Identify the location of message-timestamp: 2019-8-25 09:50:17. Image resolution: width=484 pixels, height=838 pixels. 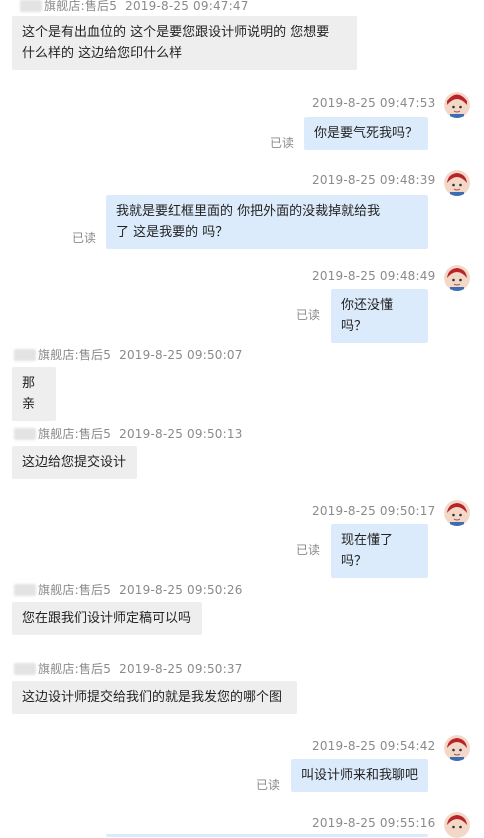
(374, 511).